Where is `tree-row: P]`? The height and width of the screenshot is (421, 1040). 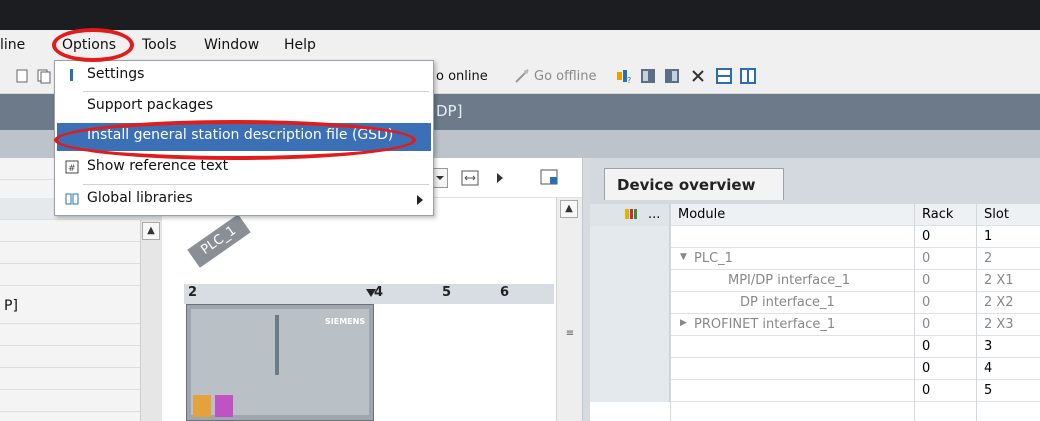 tree-row: P] is located at coordinates (81, 305).